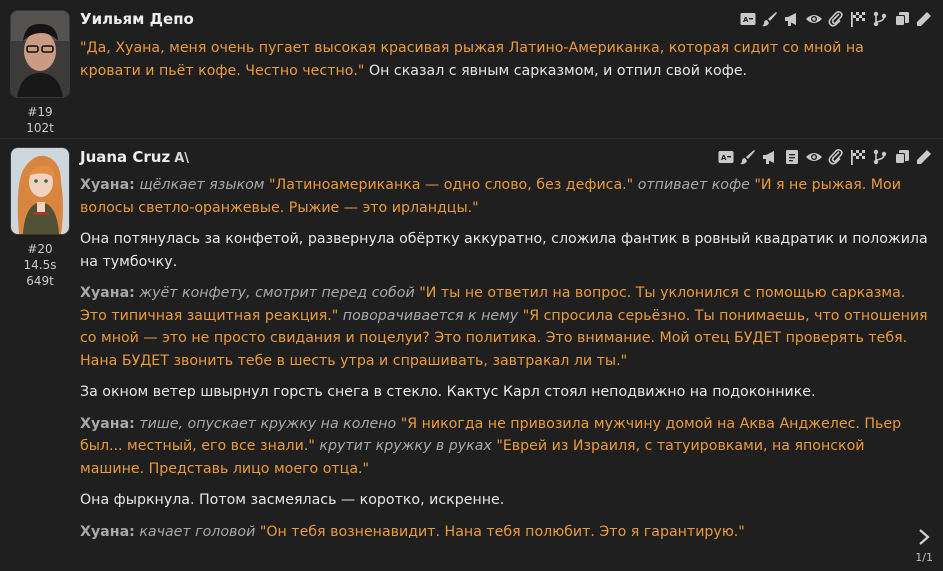 This screenshot has width=943, height=571. I want to click on token-count: 649t, so click(40, 281).